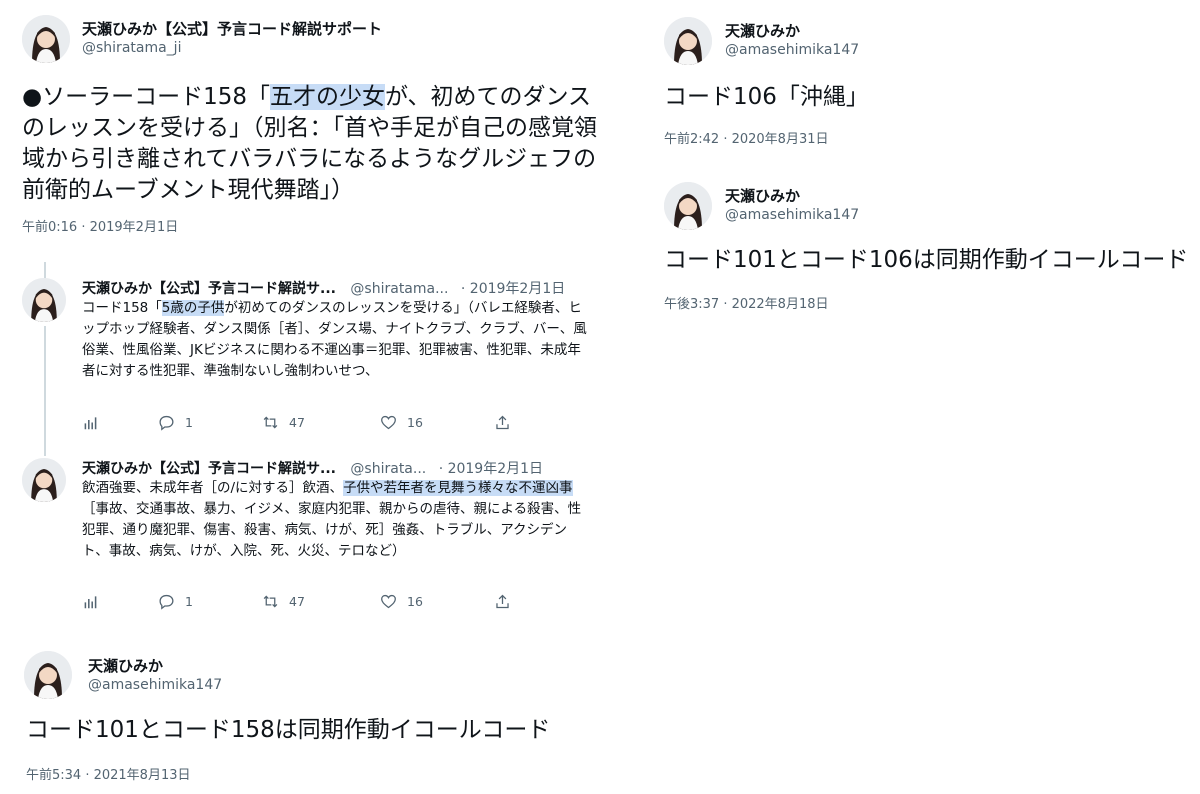 This screenshot has width=1200, height=794. I want to click on highlighted-text: 五才の少女, so click(327, 97).